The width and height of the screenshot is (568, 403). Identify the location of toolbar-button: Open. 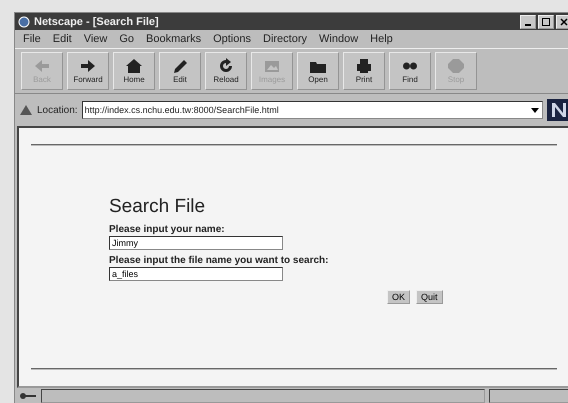
(318, 71).